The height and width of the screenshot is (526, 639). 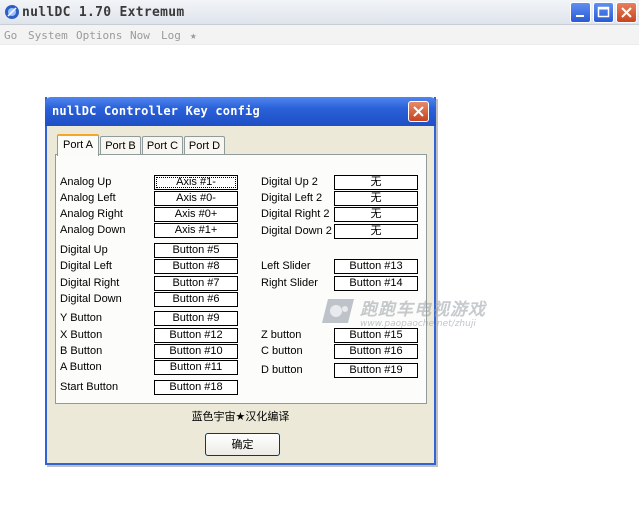 What do you see at coordinates (376, 198) in the screenshot?
I see `key-button-digital-left-2: 无` at bounding box center [376, 198].